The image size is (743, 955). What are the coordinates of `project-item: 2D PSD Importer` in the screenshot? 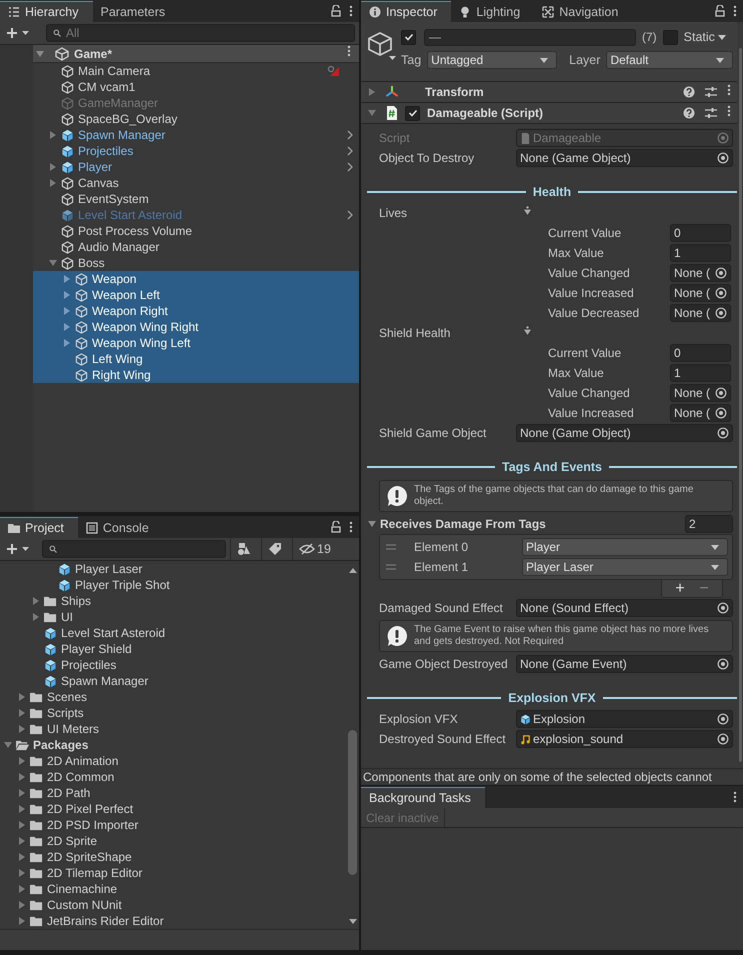 It's located at (173, 825).